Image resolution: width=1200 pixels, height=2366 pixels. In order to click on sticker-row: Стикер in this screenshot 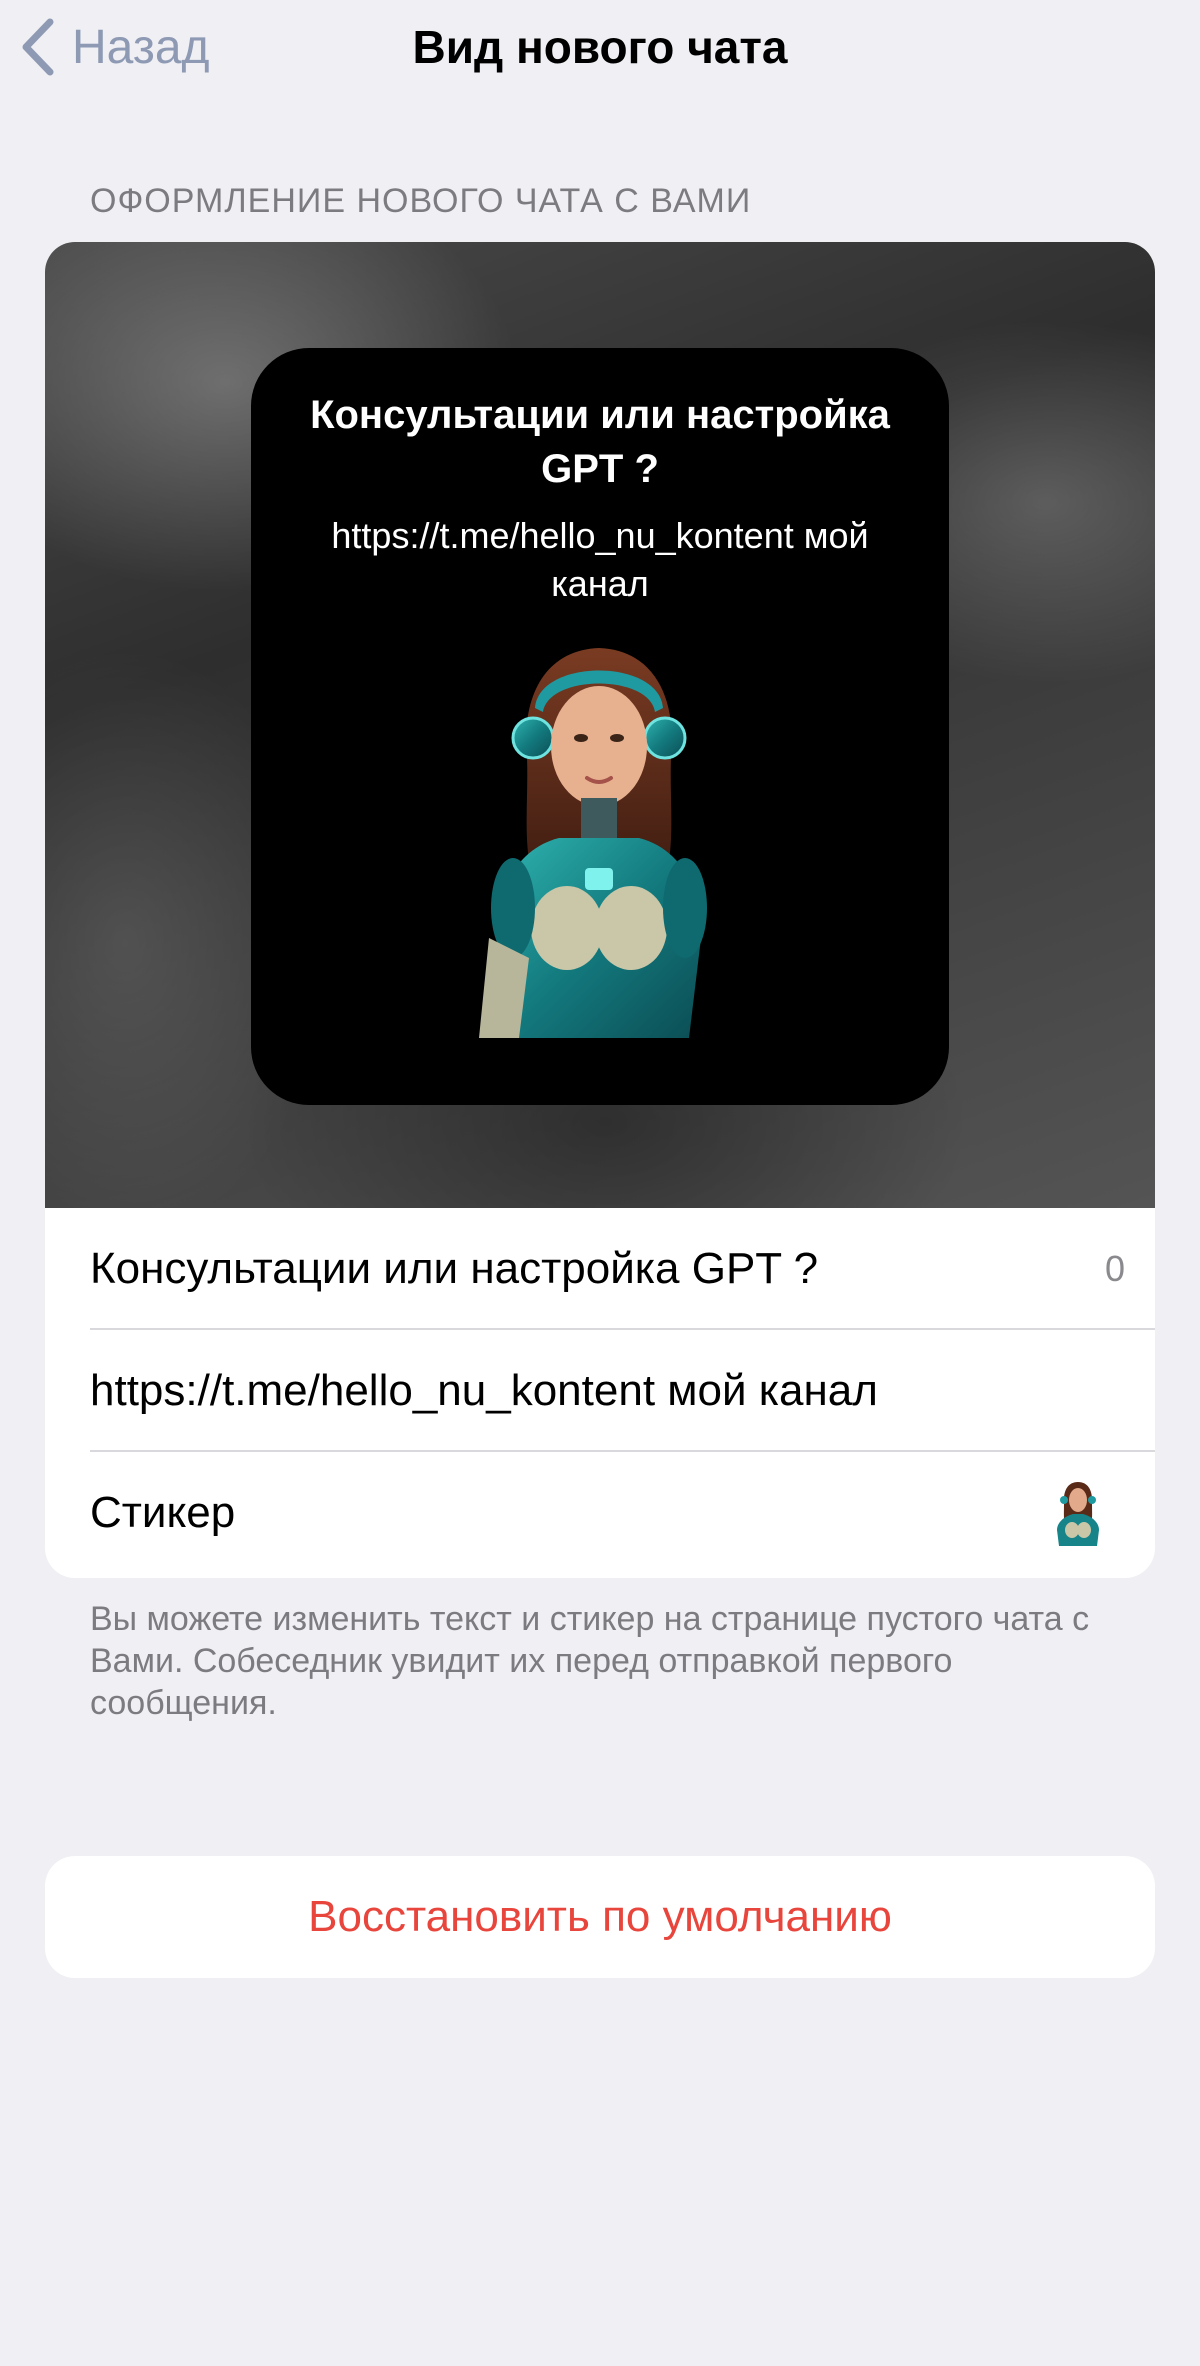, I will do `click(600, 1513)`.